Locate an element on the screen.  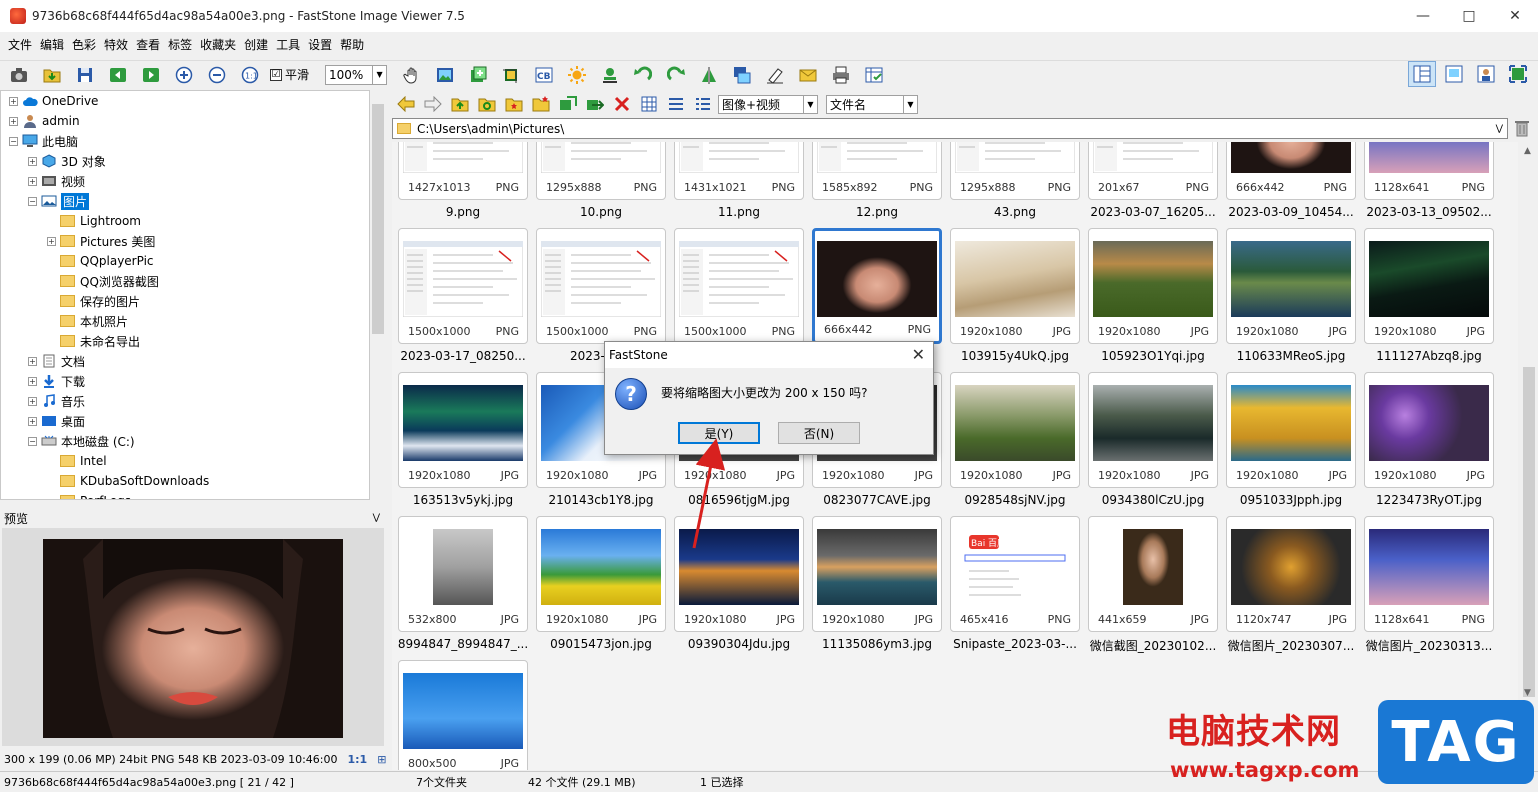
thumbnail-filename: 43.png is located at coordinates (1015, 212).